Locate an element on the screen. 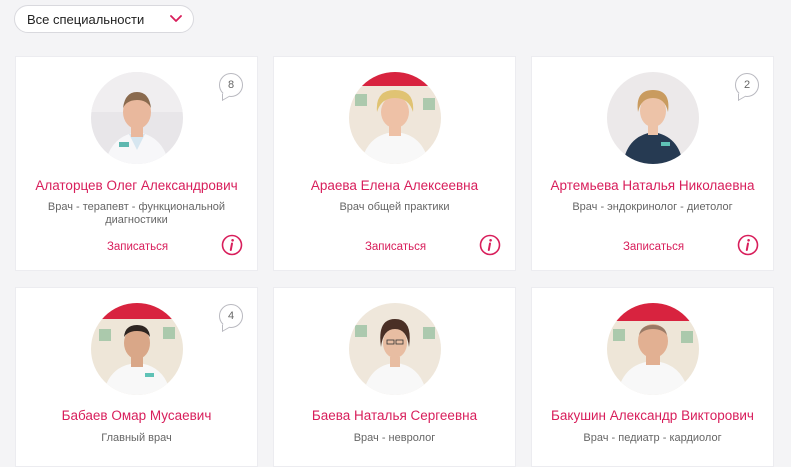  doctor-card: 4 Бабаев Омар Мусаевич Главный врач is located at coordinates (136, 377).